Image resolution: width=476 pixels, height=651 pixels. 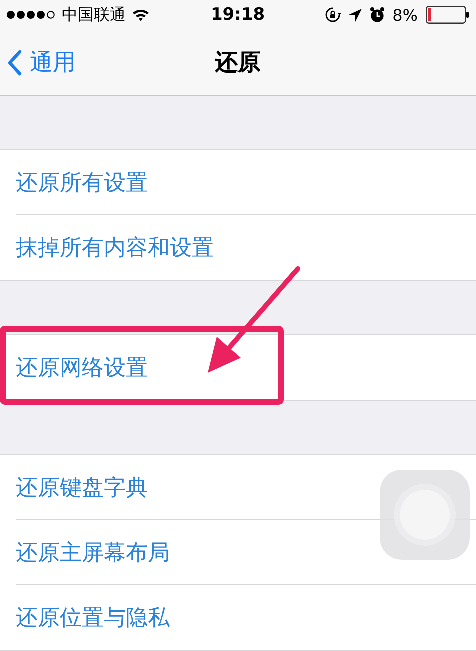 I want to click on settings-item: 还原主屏幕布局, so click(x=93, y=553).